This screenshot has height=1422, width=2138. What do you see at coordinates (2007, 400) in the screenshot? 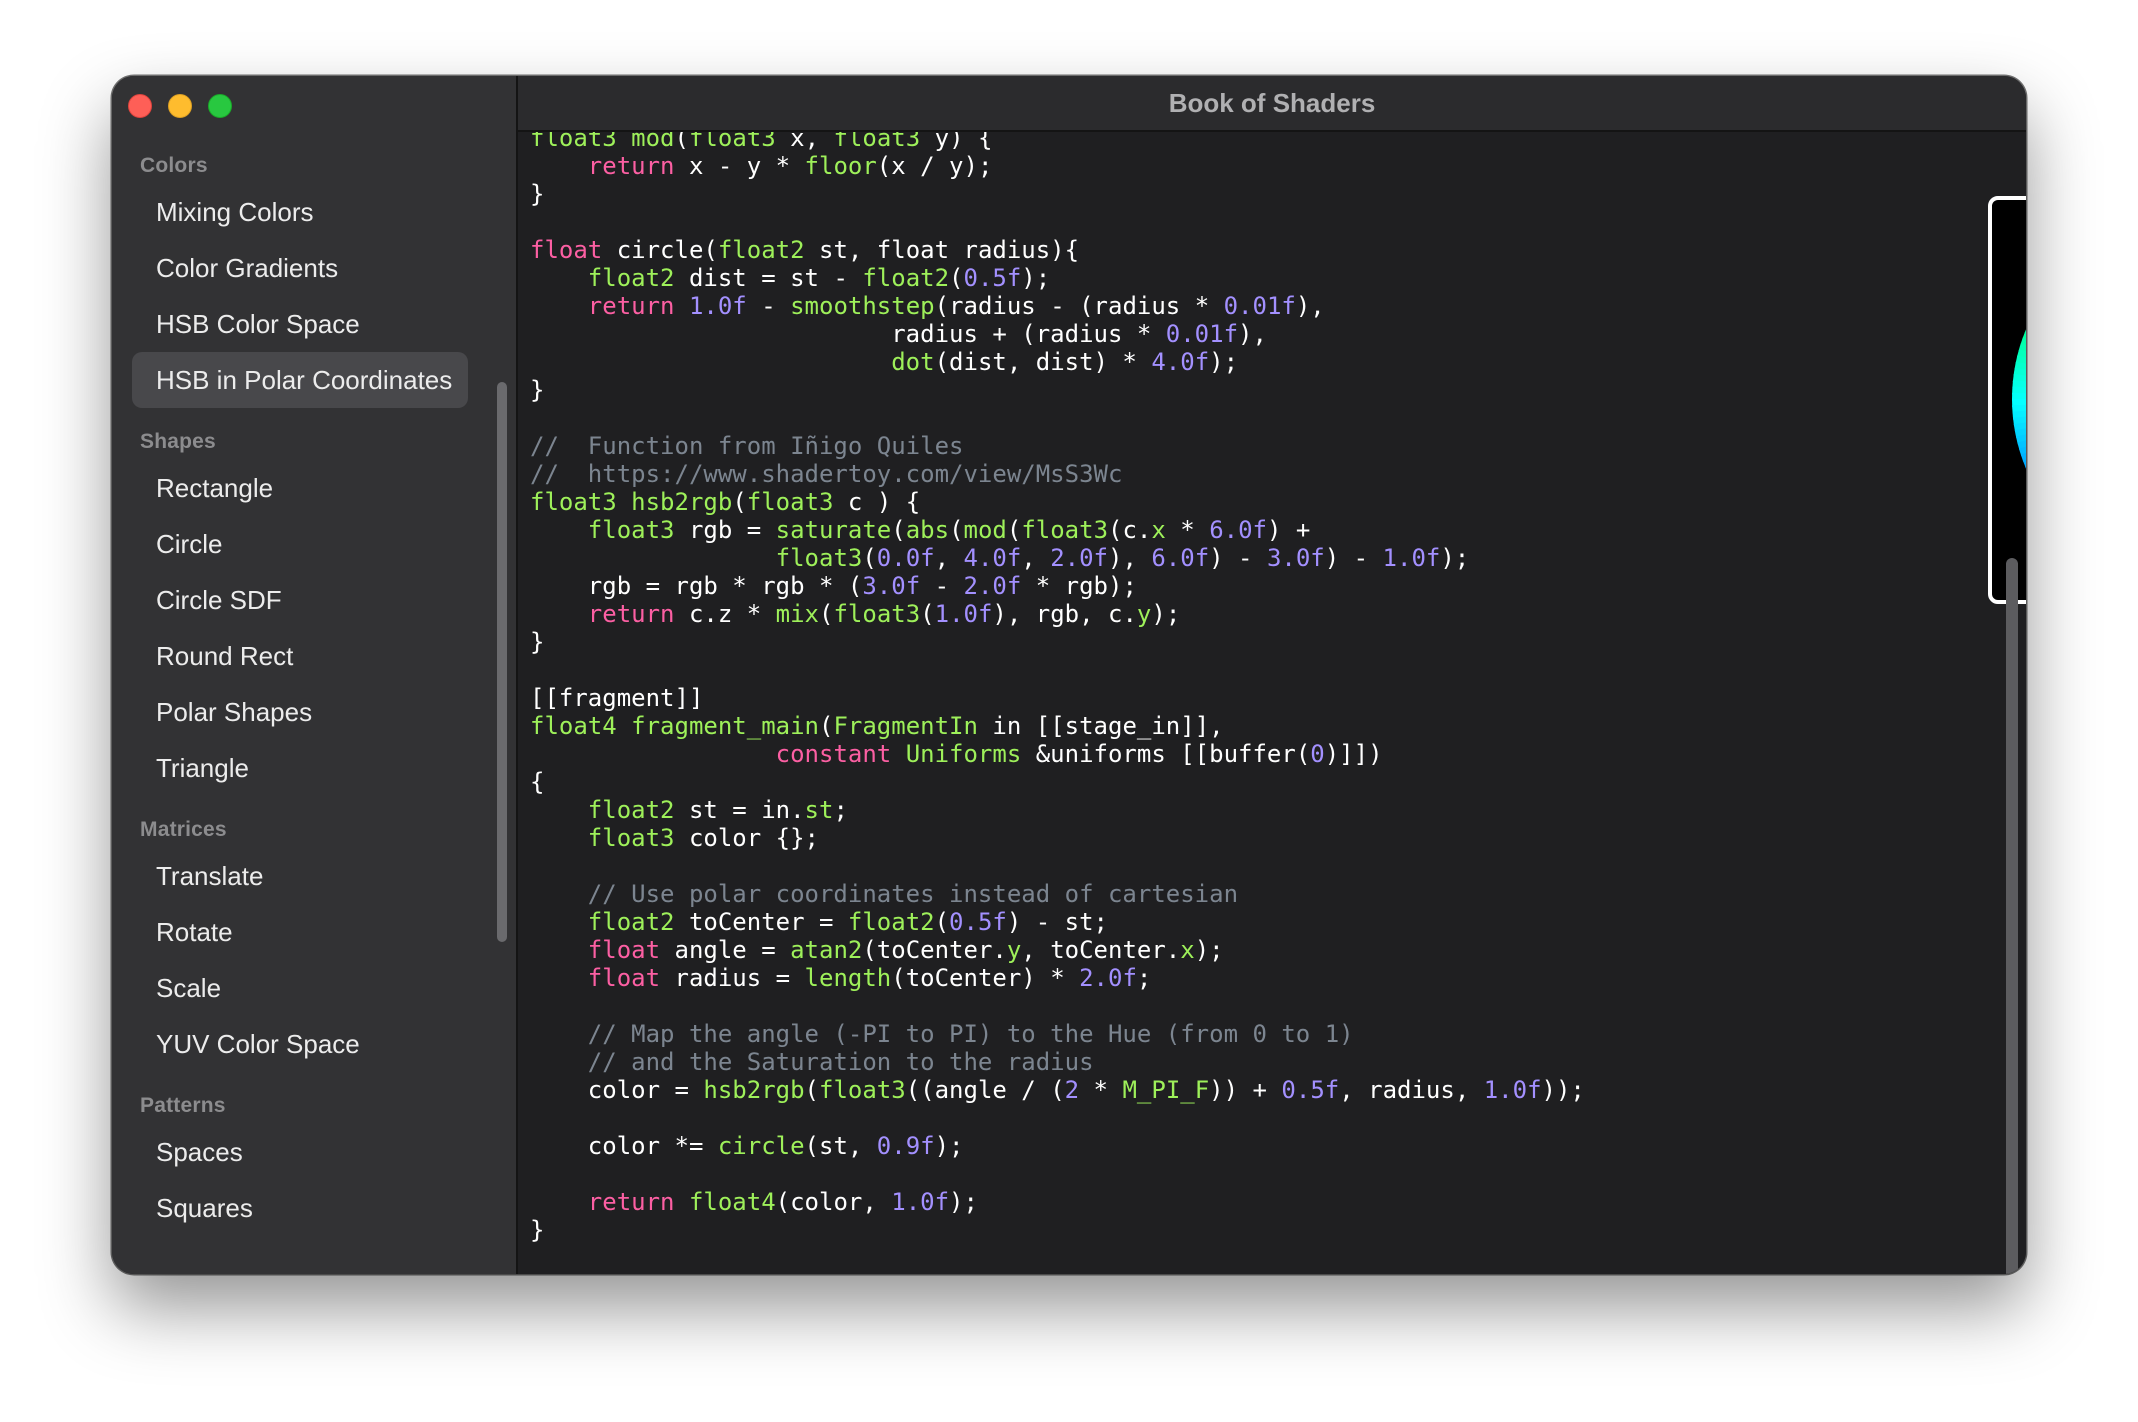
I see `shader-preview` at bounding box center [2007, 400].